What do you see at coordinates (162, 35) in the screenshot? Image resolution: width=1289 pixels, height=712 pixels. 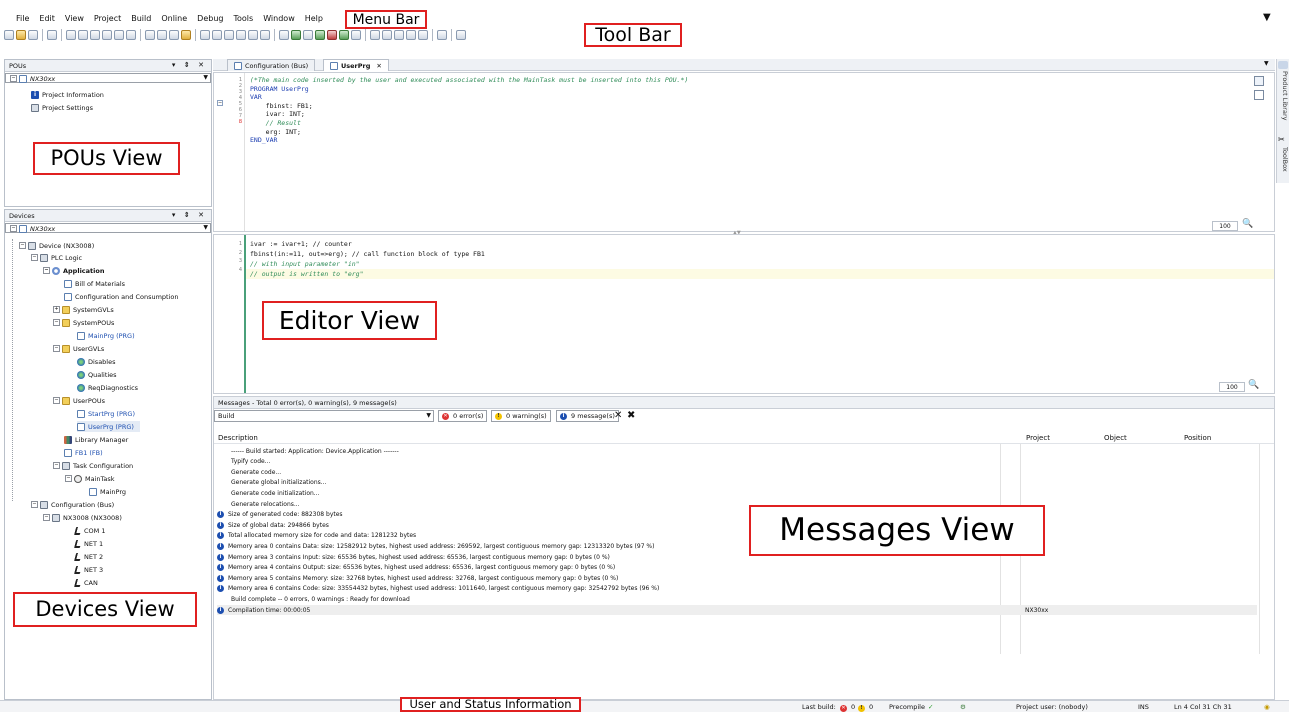 I see `replace-icon` at bounding box center [162, 35].